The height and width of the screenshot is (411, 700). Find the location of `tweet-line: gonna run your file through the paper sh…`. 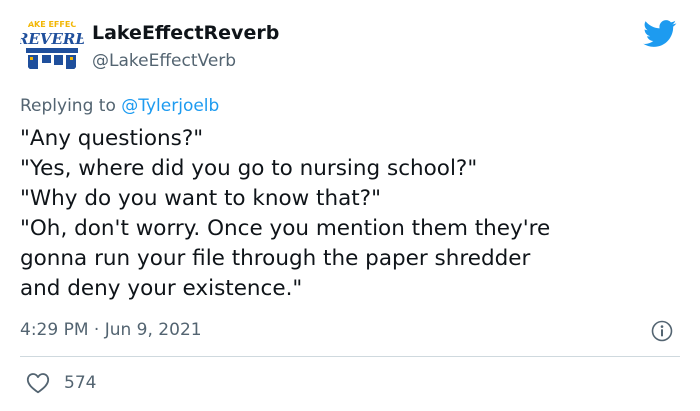

tweet-line: gonna run your file through the paper sh… is located at coordinates (275, 258).